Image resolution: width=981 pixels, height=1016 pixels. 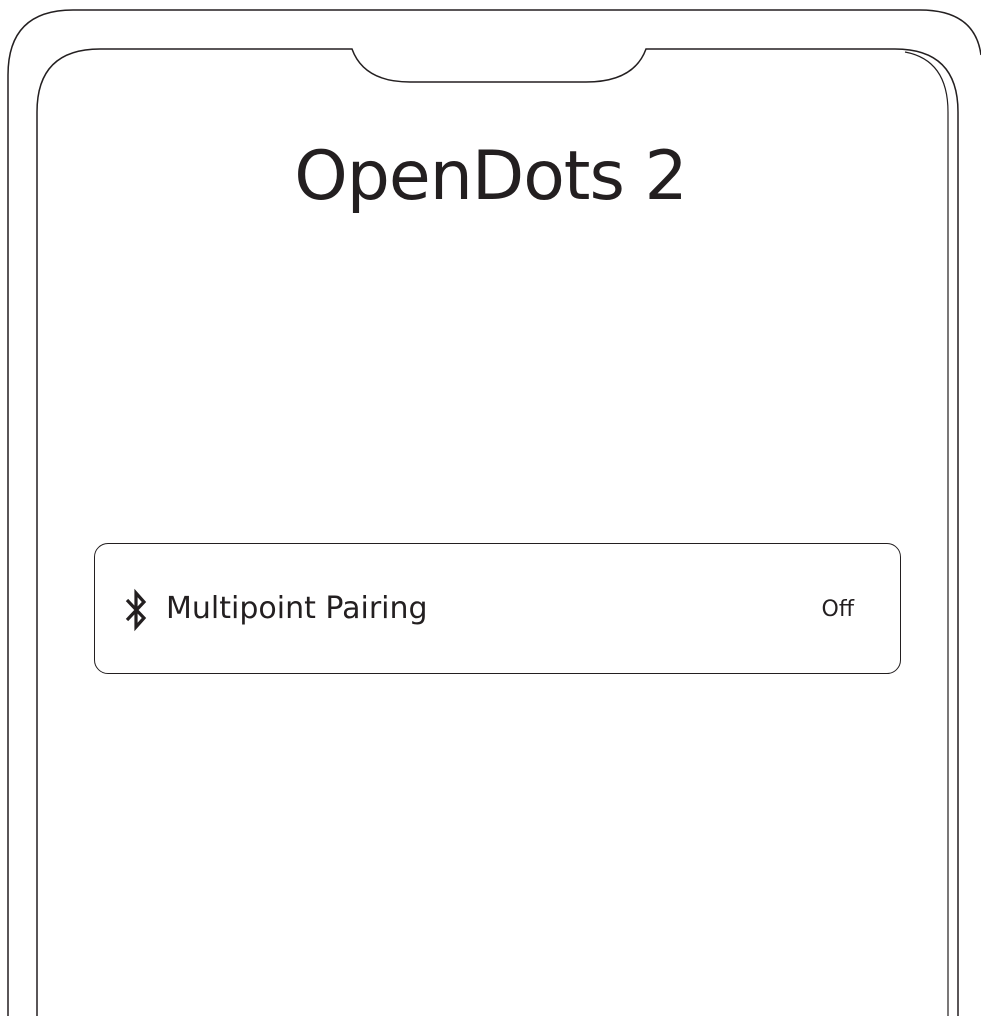 What do you see at coordinates (497, 608) in the screenshot?
I see `multipoint-pairing-row: Multipoint Pairing Off` at bounding box center [497, 608].